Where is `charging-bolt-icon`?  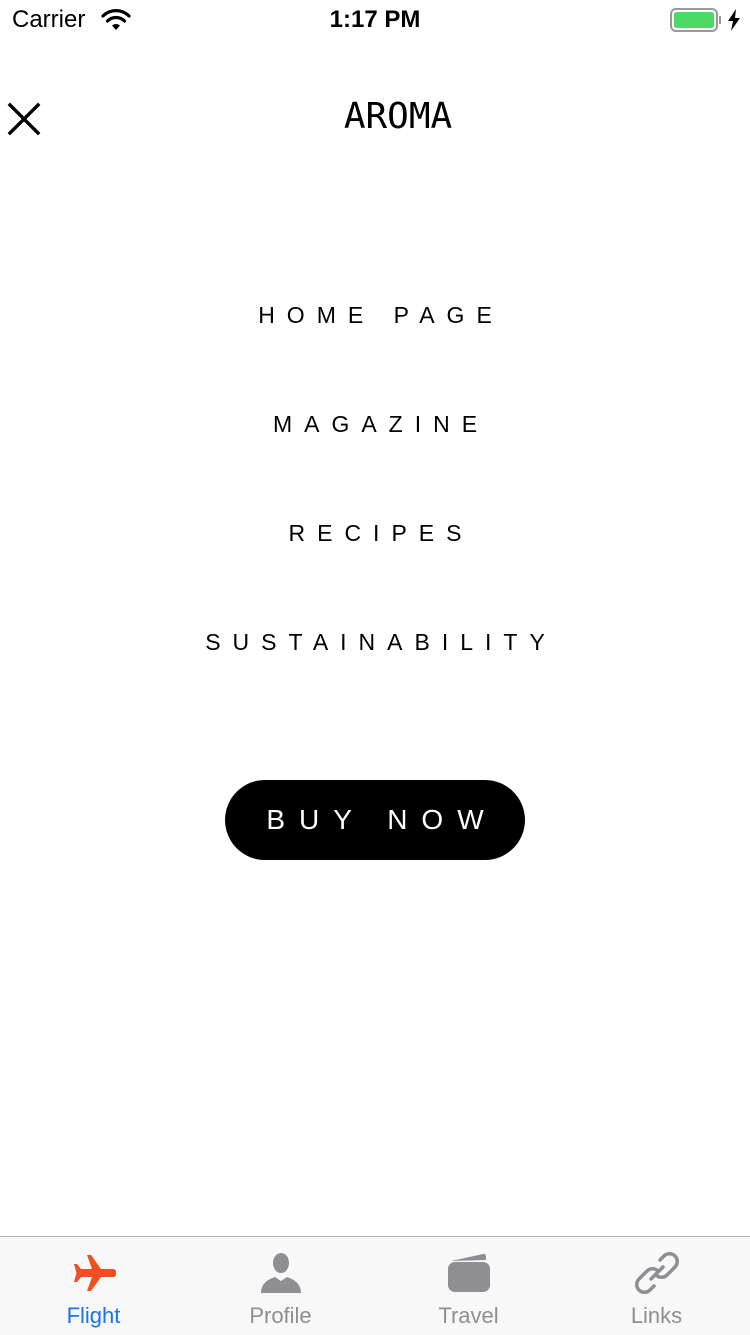 charging-bolt-icon is located at coordinates (734, 20).